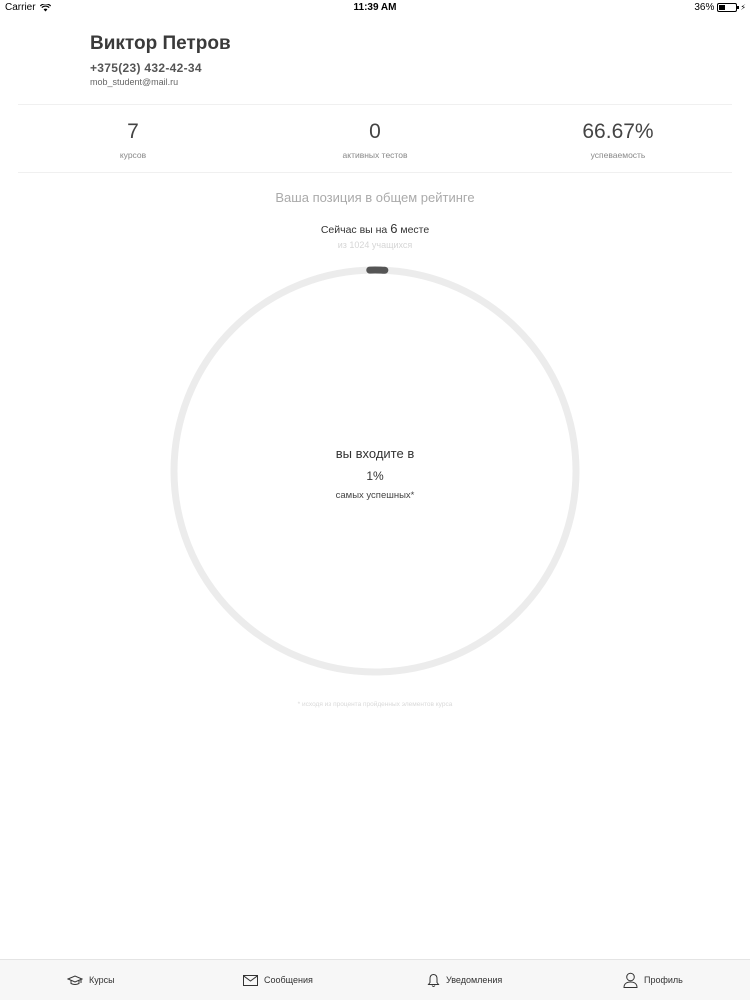  Describe the element at coordinates (663, 980) in the screenshot. I see `tab-profile-label: Профиль` at that location.